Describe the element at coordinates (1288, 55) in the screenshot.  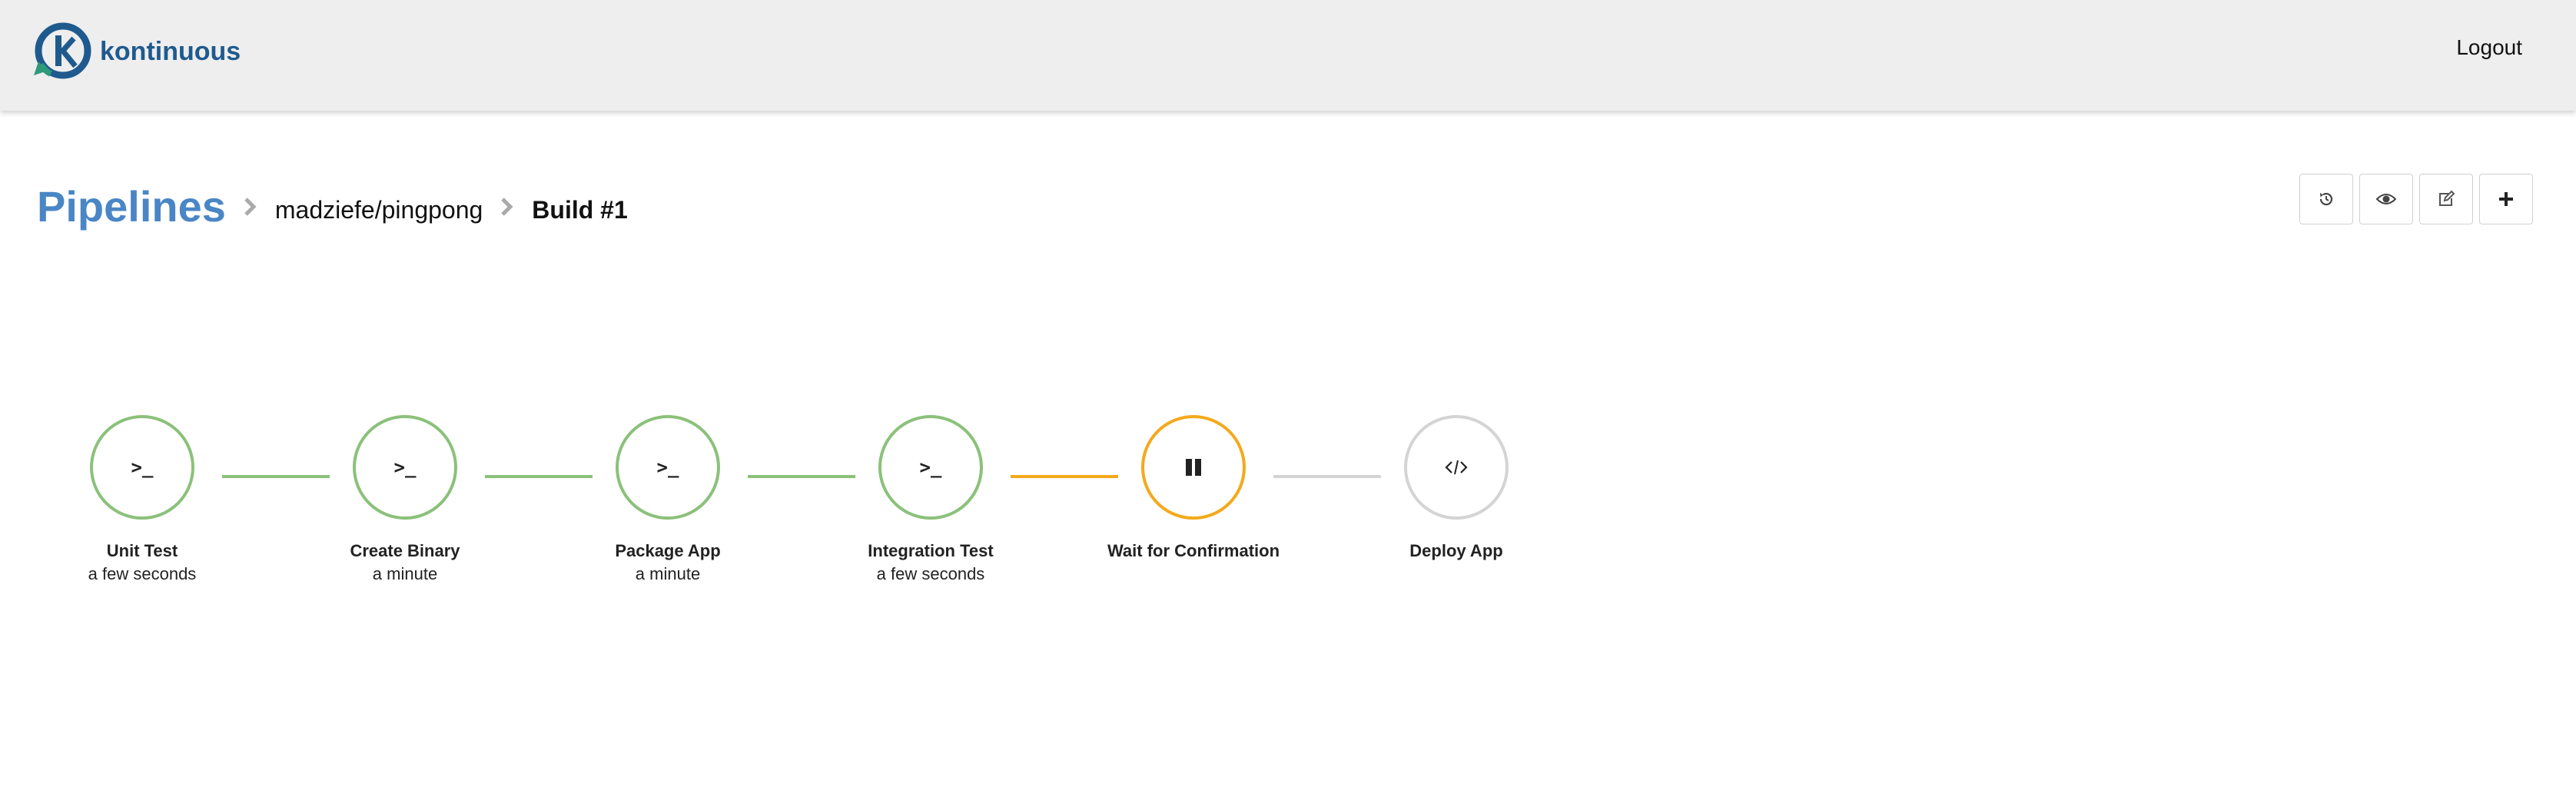
I see `top-navbar: kontinuous Logout` at that location.